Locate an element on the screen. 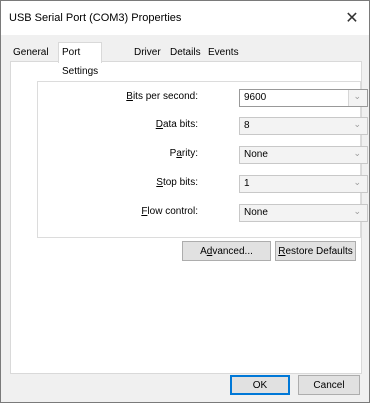 This screenshot has width=370, height=403. cancel-button: Cancel is located at coordinates (329, 385).